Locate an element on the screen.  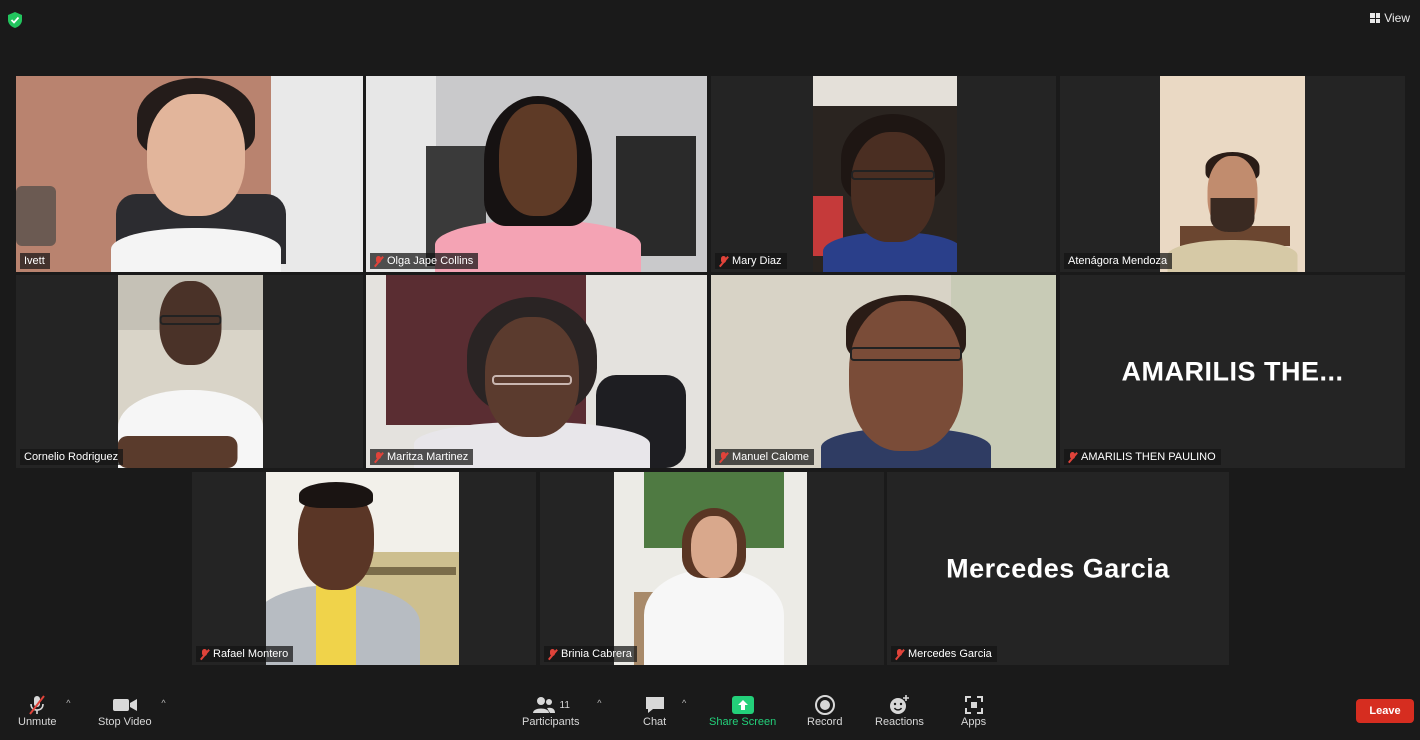
video-tile: Cornelio Rodriguez is located at coordinates (189, 371).